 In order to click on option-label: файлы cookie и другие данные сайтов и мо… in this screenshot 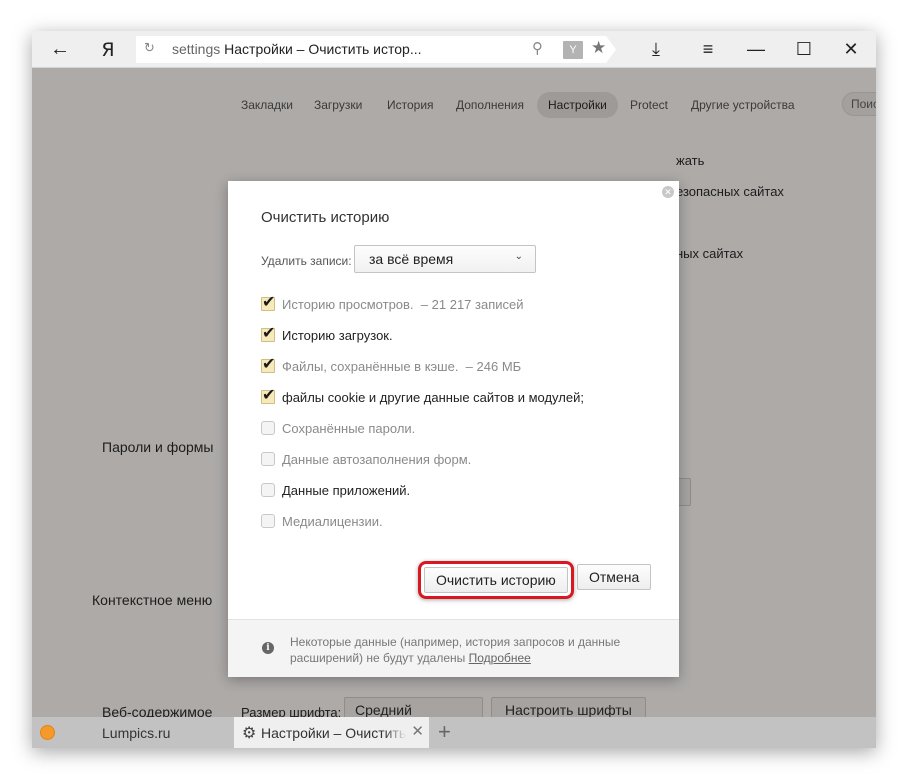, I will do `click(433, 397)`.